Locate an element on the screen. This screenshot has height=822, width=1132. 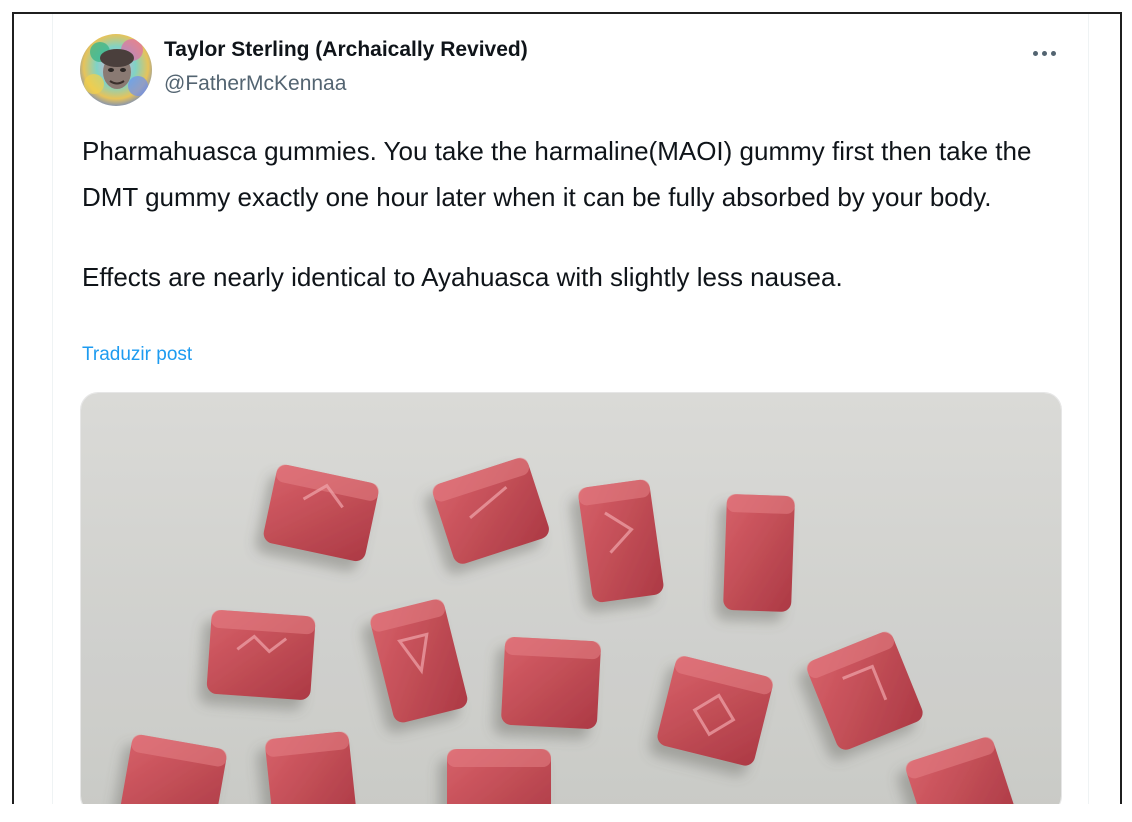
more-options-button is located at coordinates (1044, 53).